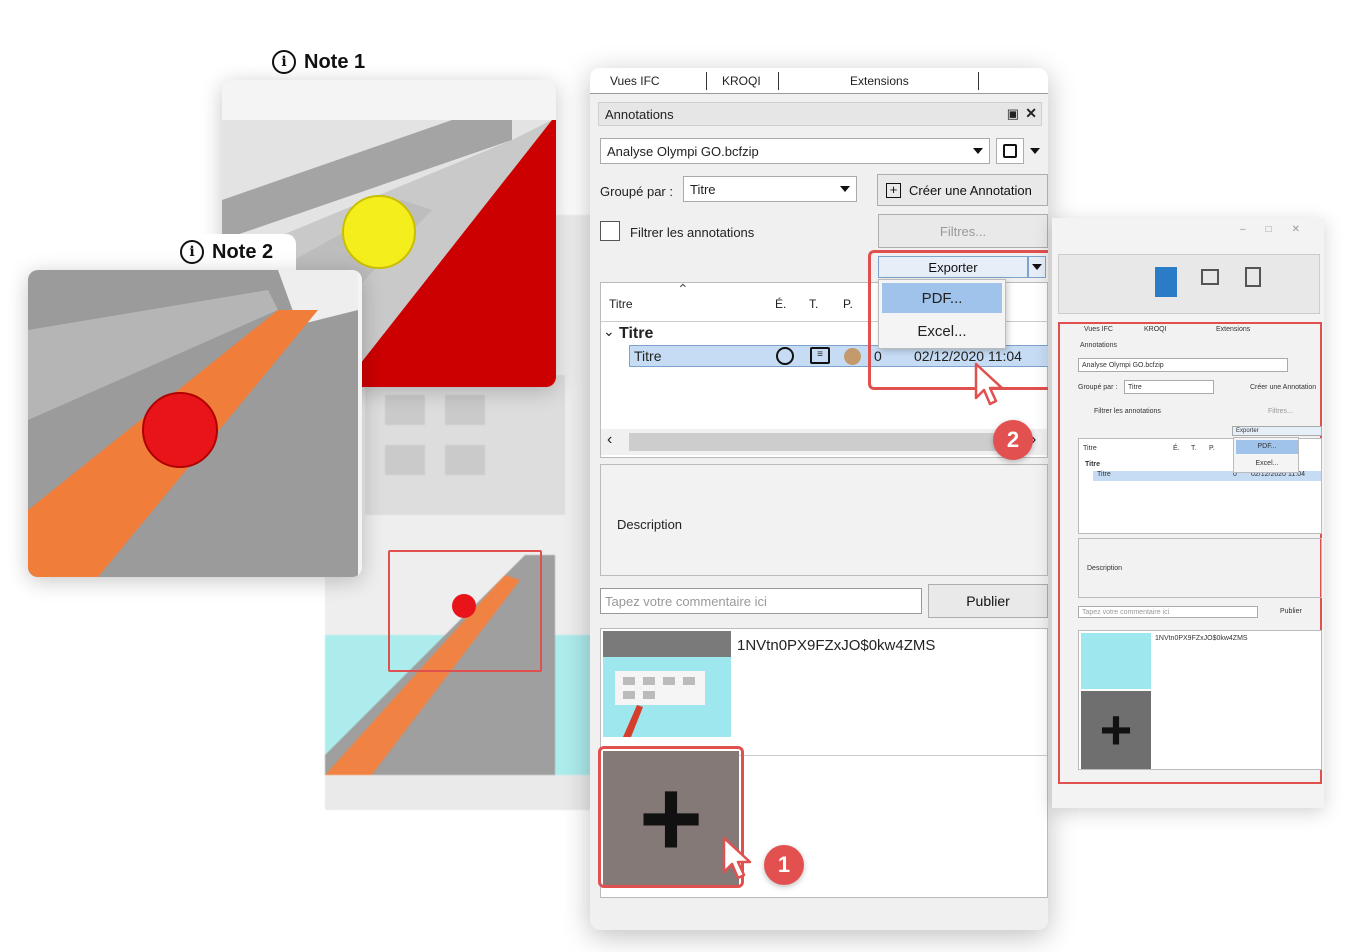 The width and height of the screenshot is (1346, 952). I want to click on snapshot-thumbnail, so click(667, 684).